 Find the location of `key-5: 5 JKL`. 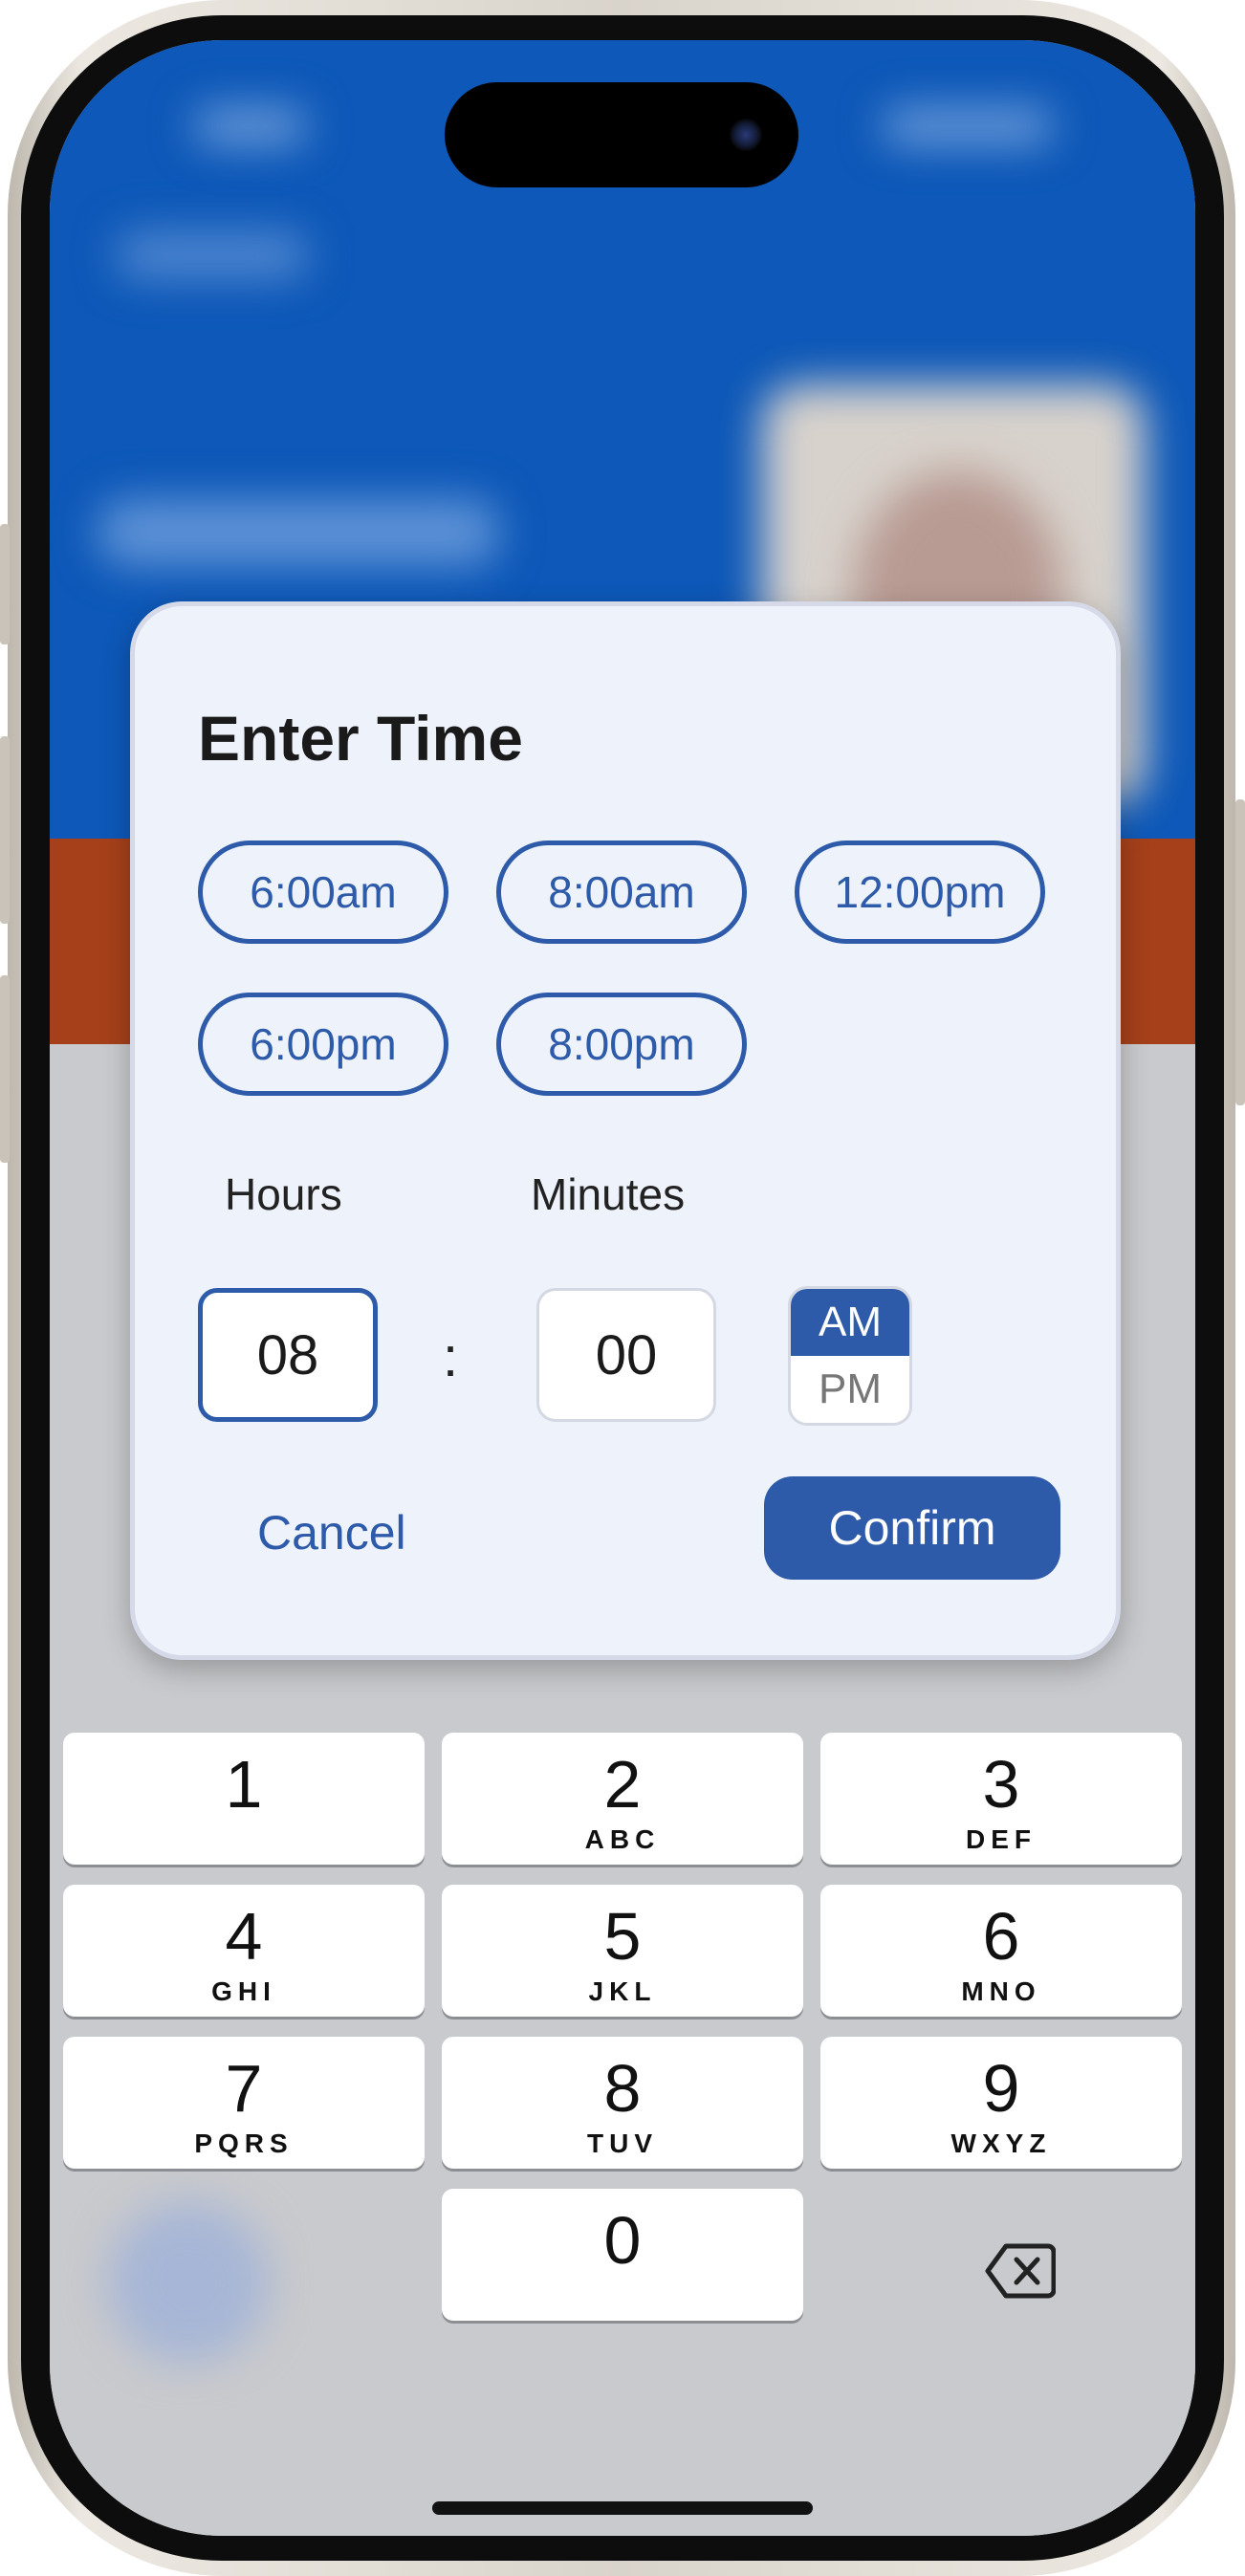

key-5: 5 JKL is located at coordinates (622, 1951).